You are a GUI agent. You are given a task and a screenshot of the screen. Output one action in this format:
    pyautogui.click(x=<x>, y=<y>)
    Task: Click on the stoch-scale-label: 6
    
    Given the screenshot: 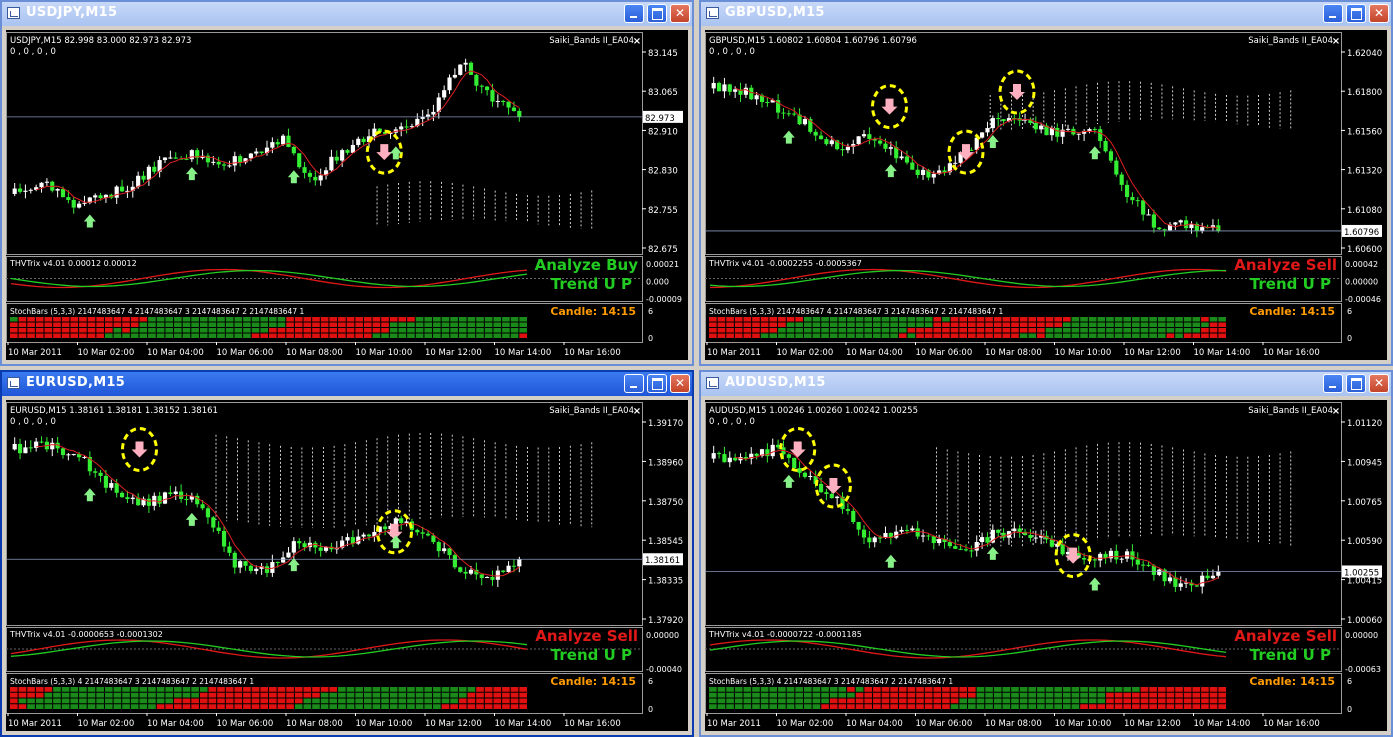 What is the action you would take?
    pyautogui.click(x=650, y=681)
    